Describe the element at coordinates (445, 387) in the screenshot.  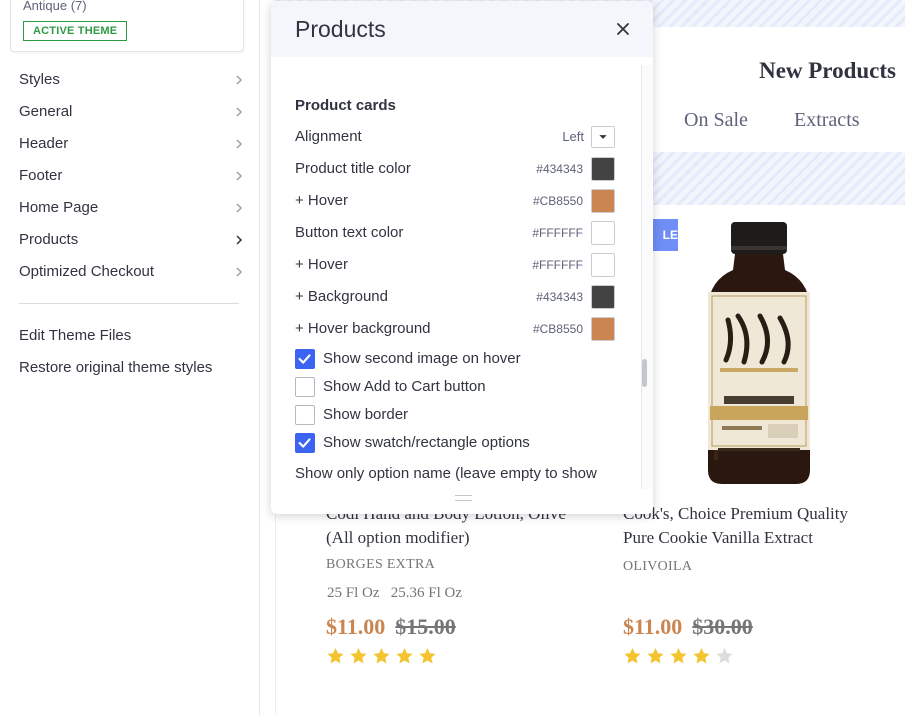
I see `checkbox-row-add-to-cart: Show Add to Cart button` at that location.